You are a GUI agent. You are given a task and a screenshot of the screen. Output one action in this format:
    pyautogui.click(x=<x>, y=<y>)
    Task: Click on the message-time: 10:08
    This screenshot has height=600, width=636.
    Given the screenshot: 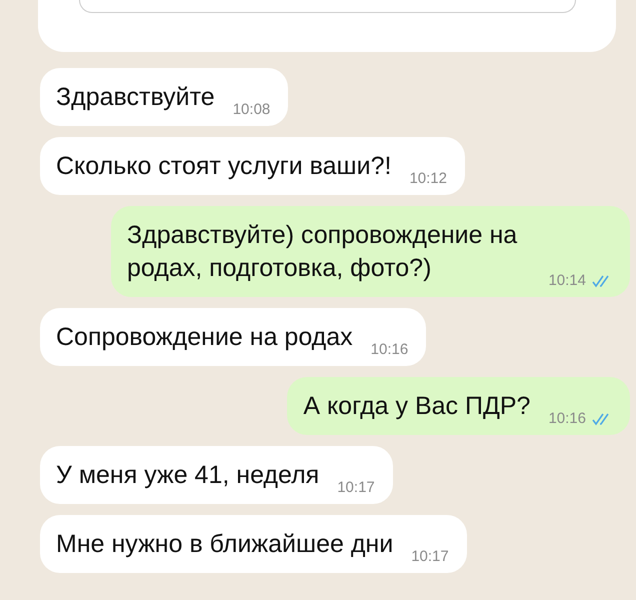 What is the action you would take?
    pyautogui.click(x=251, y=109)
    